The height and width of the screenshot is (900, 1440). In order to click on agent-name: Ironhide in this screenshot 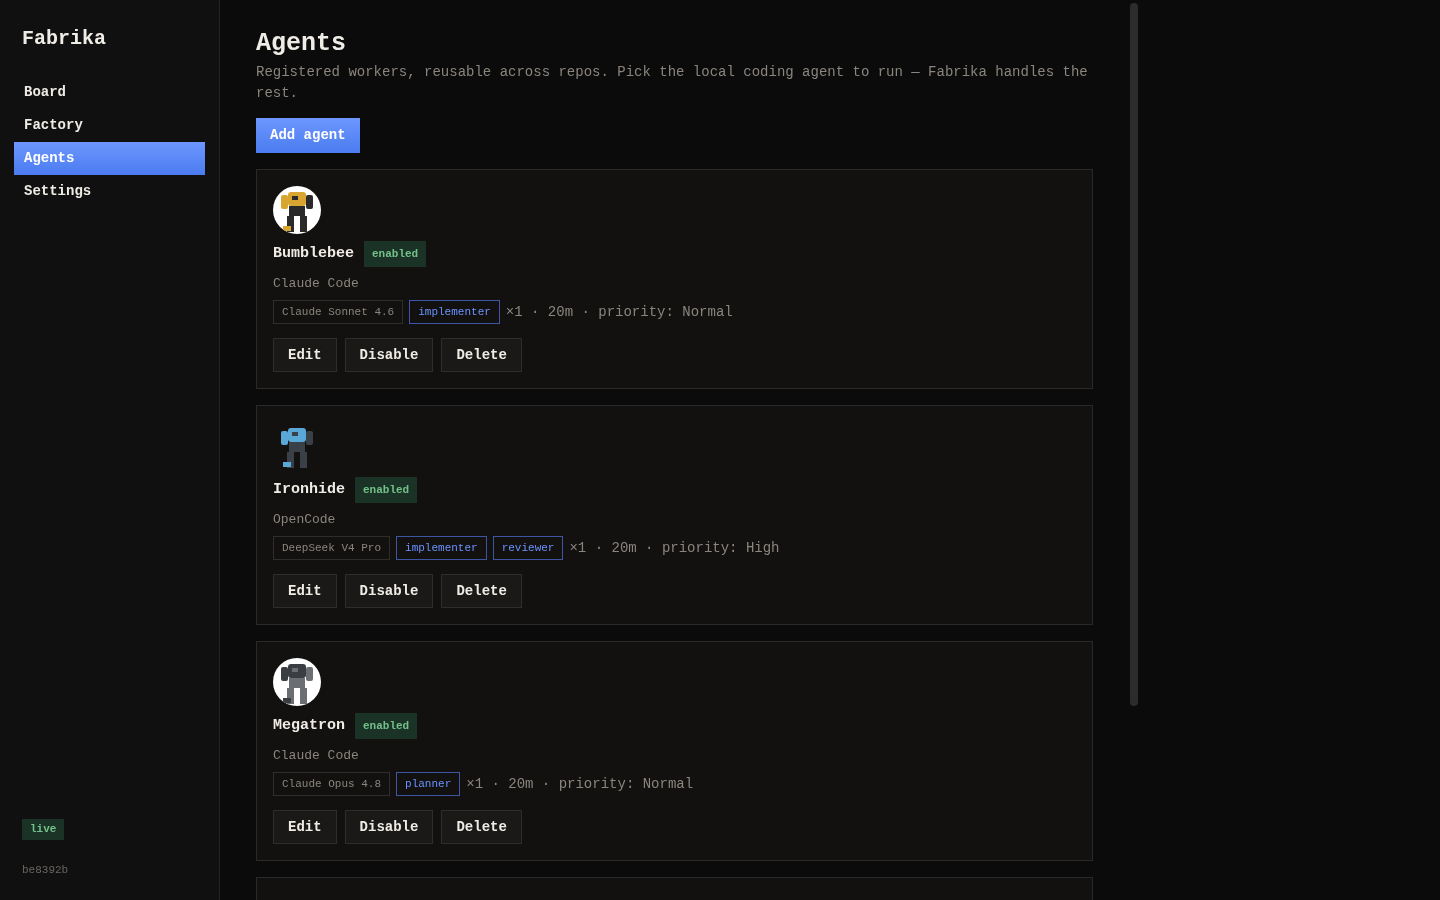, I will do `click(309, 490)`.